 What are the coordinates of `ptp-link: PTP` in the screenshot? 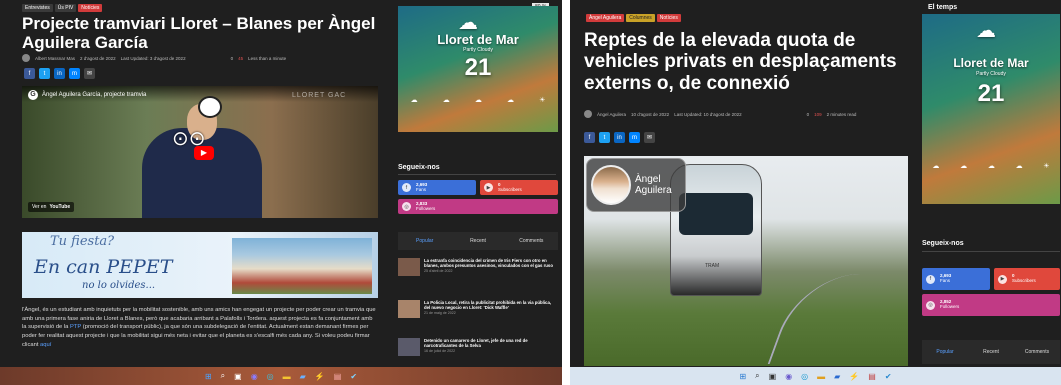 It's located at (75, 327).